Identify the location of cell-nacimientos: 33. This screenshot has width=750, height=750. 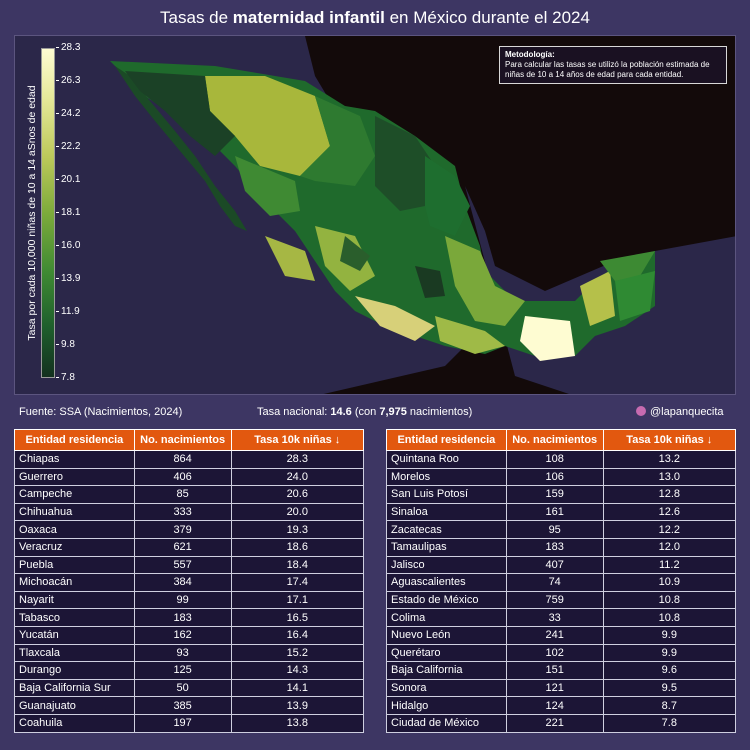
(554, 617).